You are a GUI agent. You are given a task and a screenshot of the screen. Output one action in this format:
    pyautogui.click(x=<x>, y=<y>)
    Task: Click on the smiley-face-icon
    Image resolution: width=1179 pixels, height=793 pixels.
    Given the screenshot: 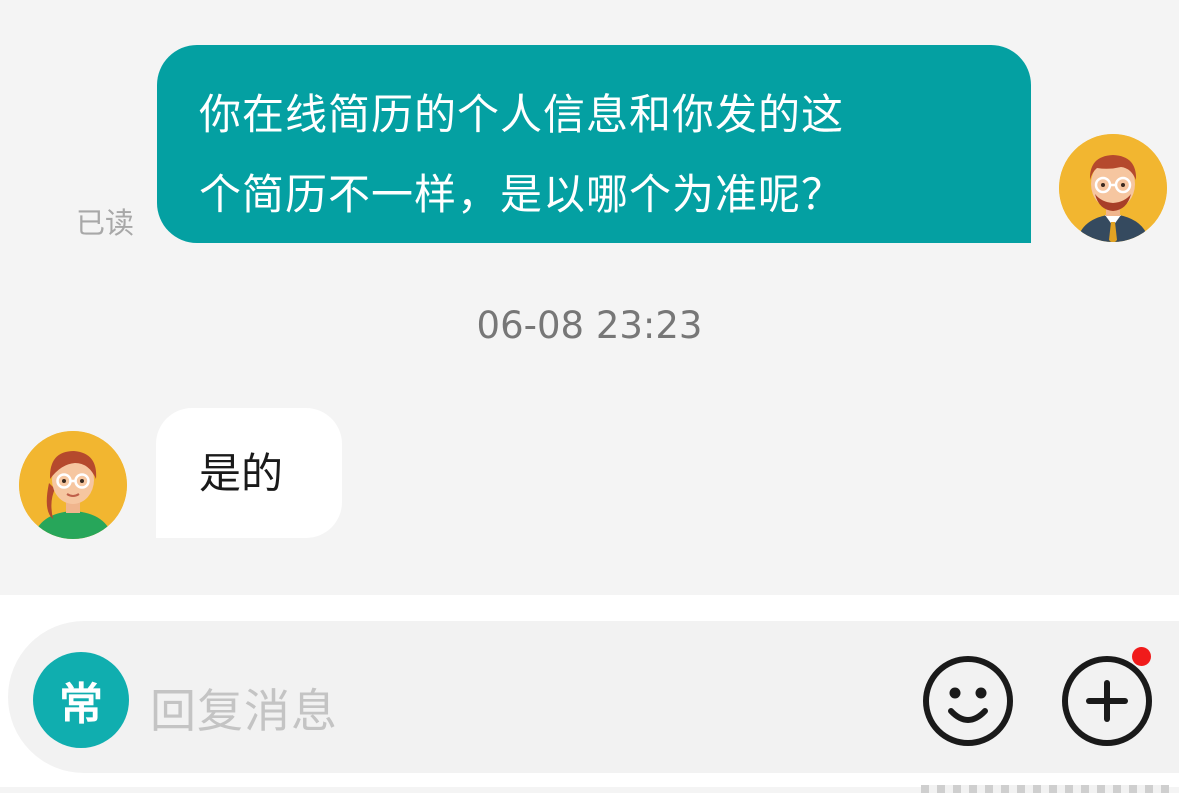 What is the action you would take?
    pyautogui.click(x=968, y=701)
    